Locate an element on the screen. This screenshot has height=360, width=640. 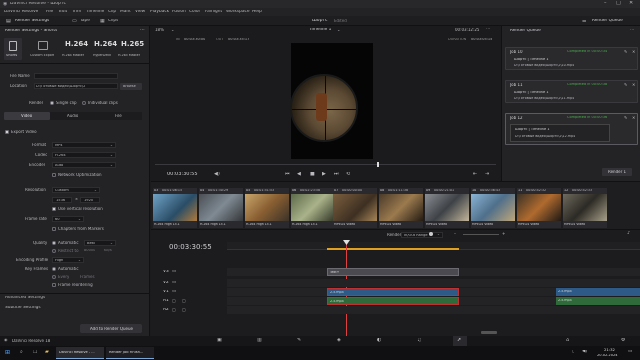
audio-icon: ◀) is located at coordinates (217, 174).